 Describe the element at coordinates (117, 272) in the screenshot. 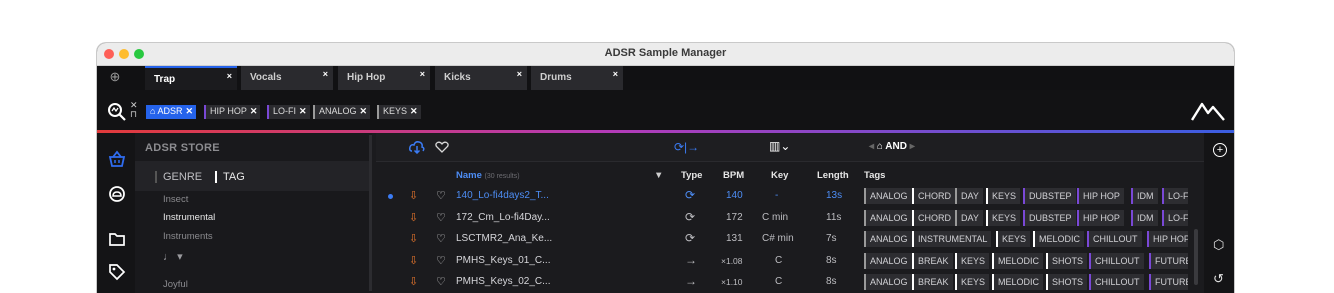

I see `tag-icon` at that location.